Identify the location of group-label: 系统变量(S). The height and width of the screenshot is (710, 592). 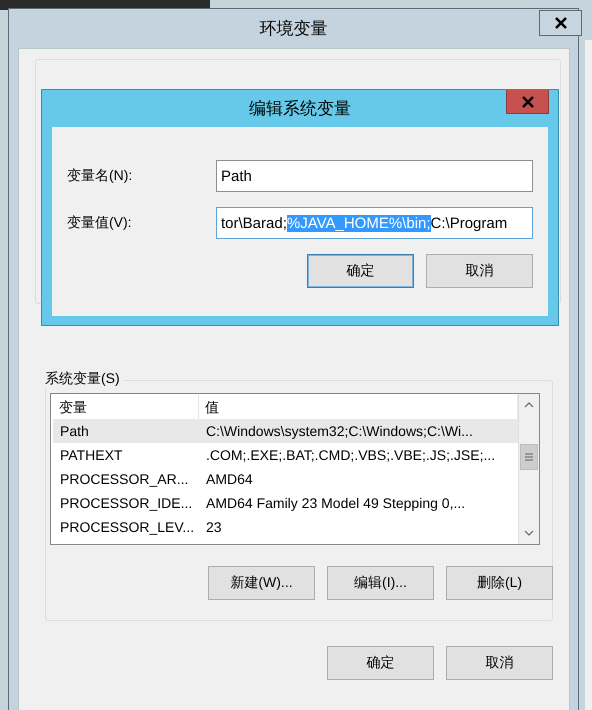
(84, 379).